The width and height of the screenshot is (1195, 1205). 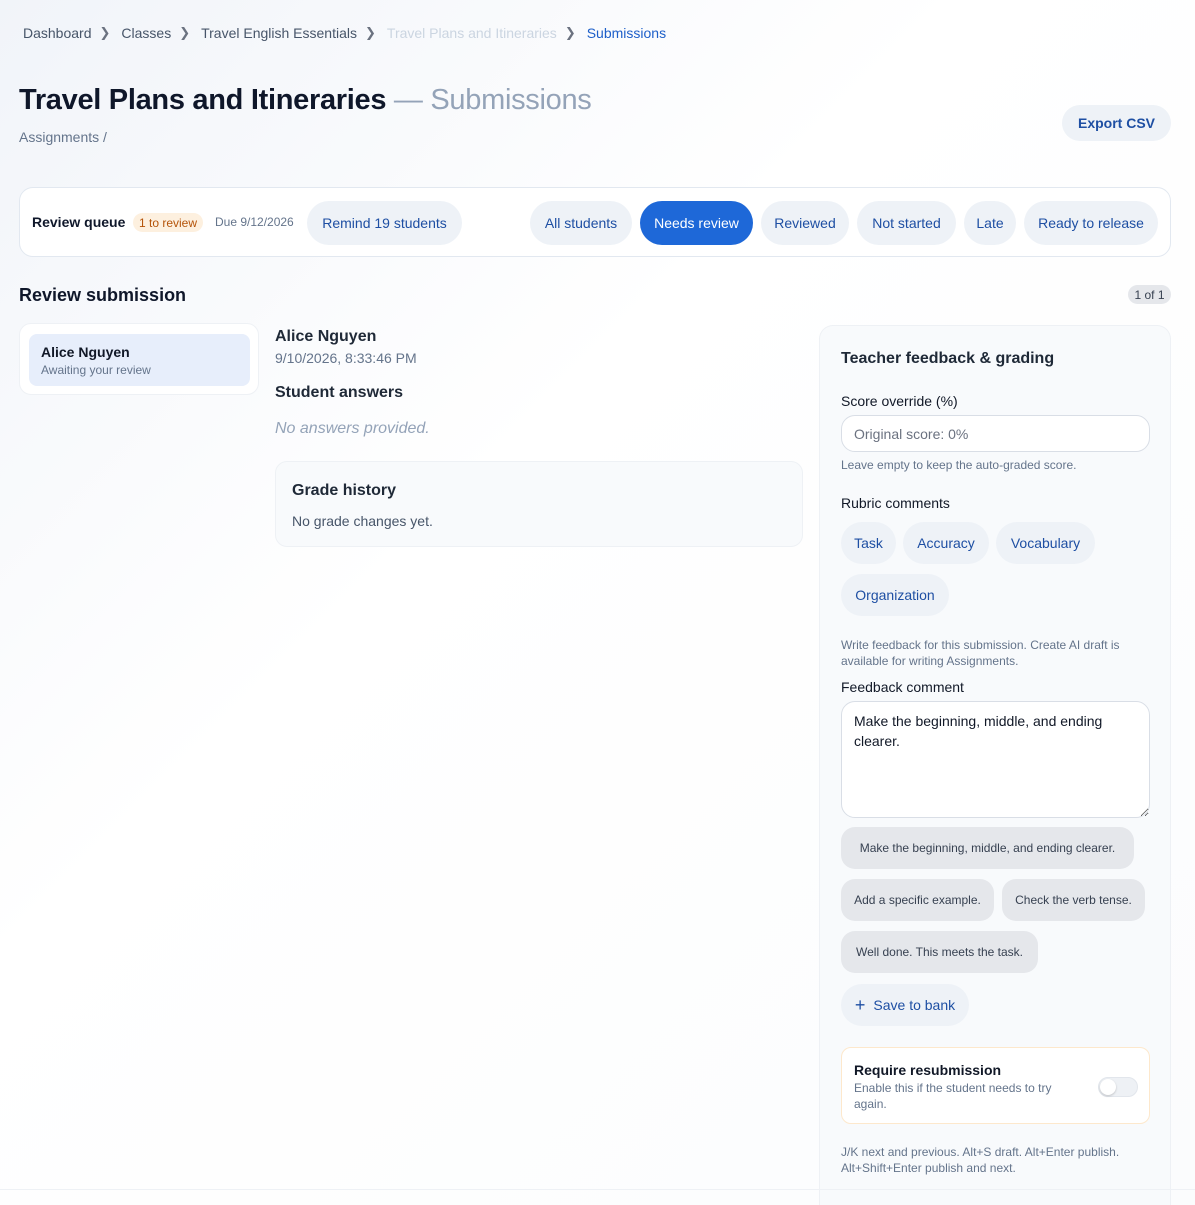 What do you see at coordinates (990, 223) in the screenshot?
I see `filter-late: Late` at bounding box center [990, 223].